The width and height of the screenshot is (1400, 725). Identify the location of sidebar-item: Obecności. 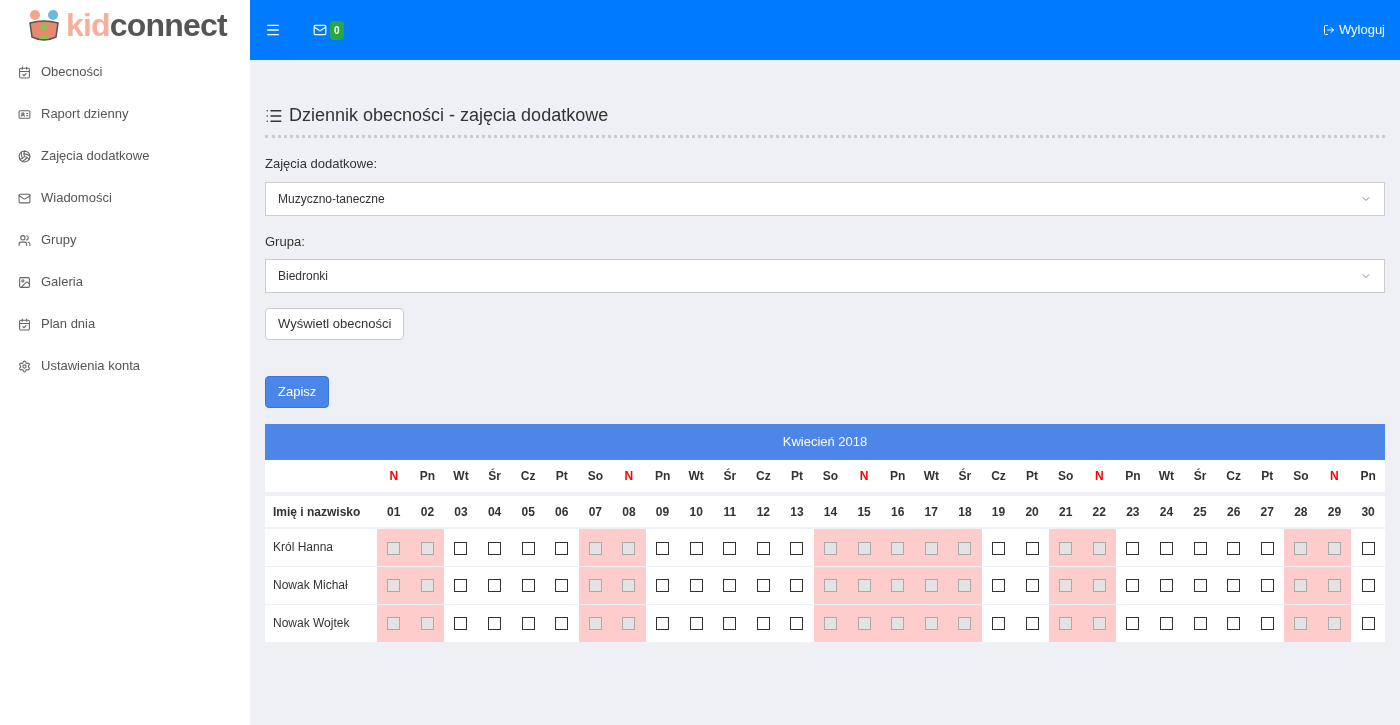
(125, 72).